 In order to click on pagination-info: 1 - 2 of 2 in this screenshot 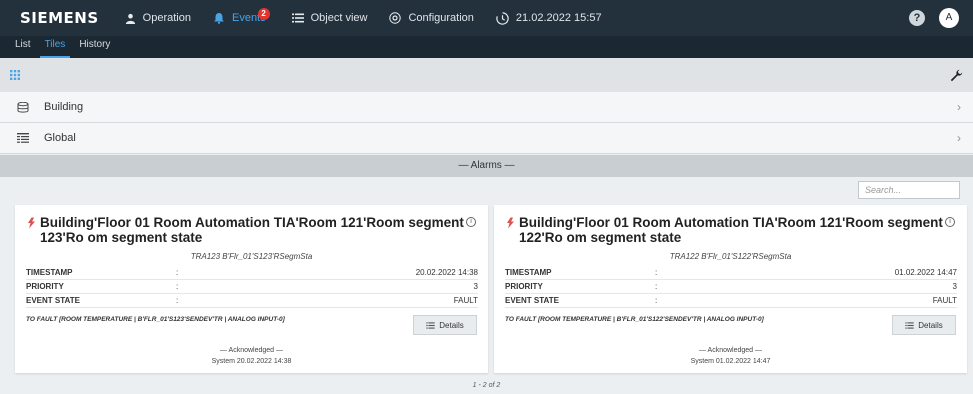, I will do `click(486, 385)`.